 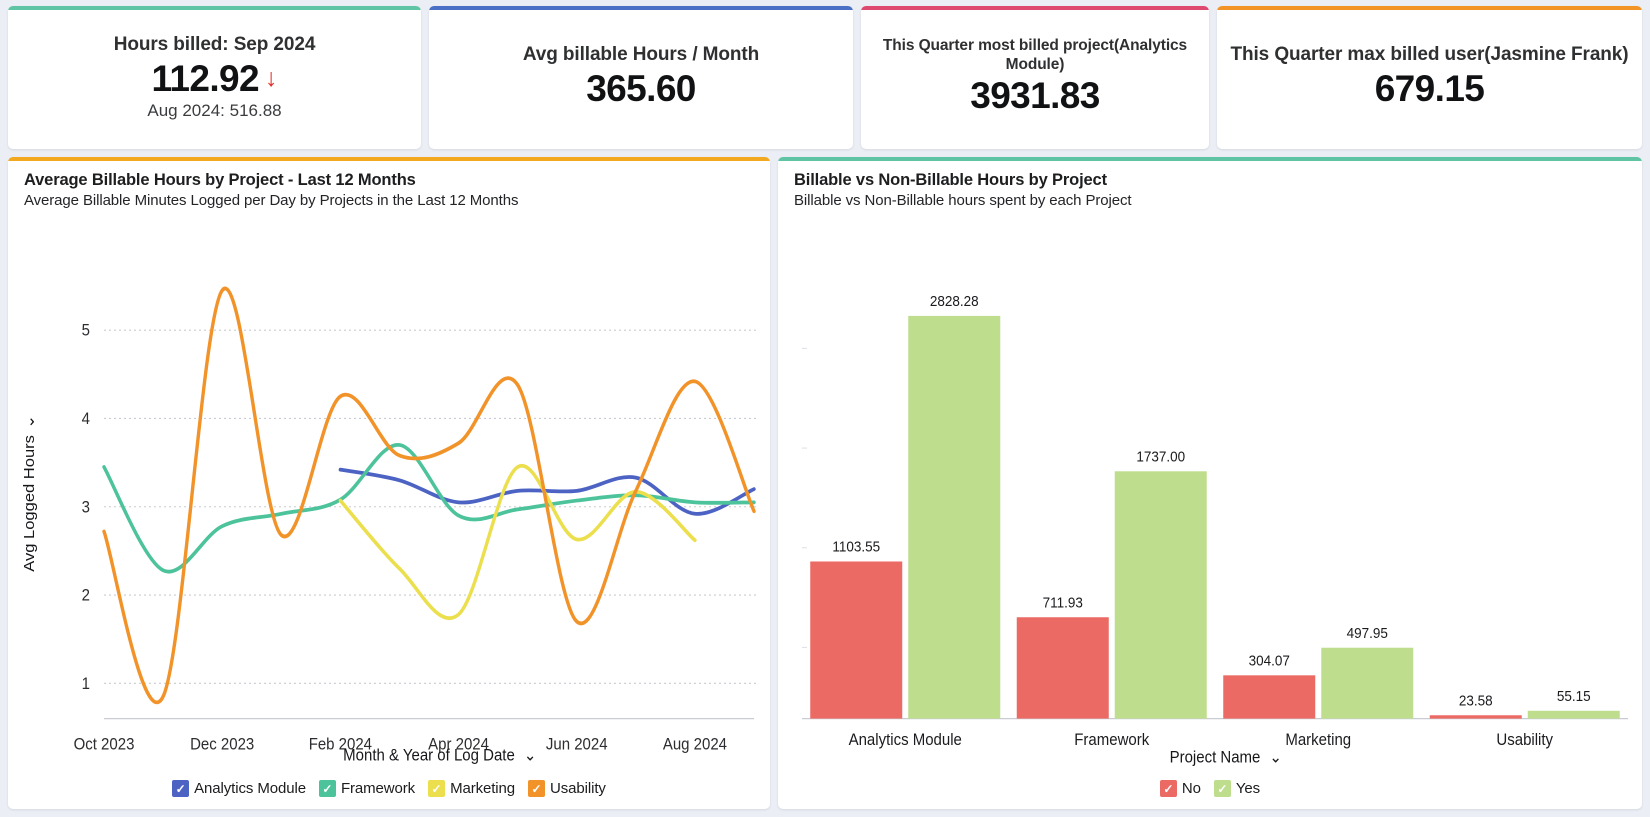 I want to click on x-tick-label: Jun 2024, so click(x=577, y=745).